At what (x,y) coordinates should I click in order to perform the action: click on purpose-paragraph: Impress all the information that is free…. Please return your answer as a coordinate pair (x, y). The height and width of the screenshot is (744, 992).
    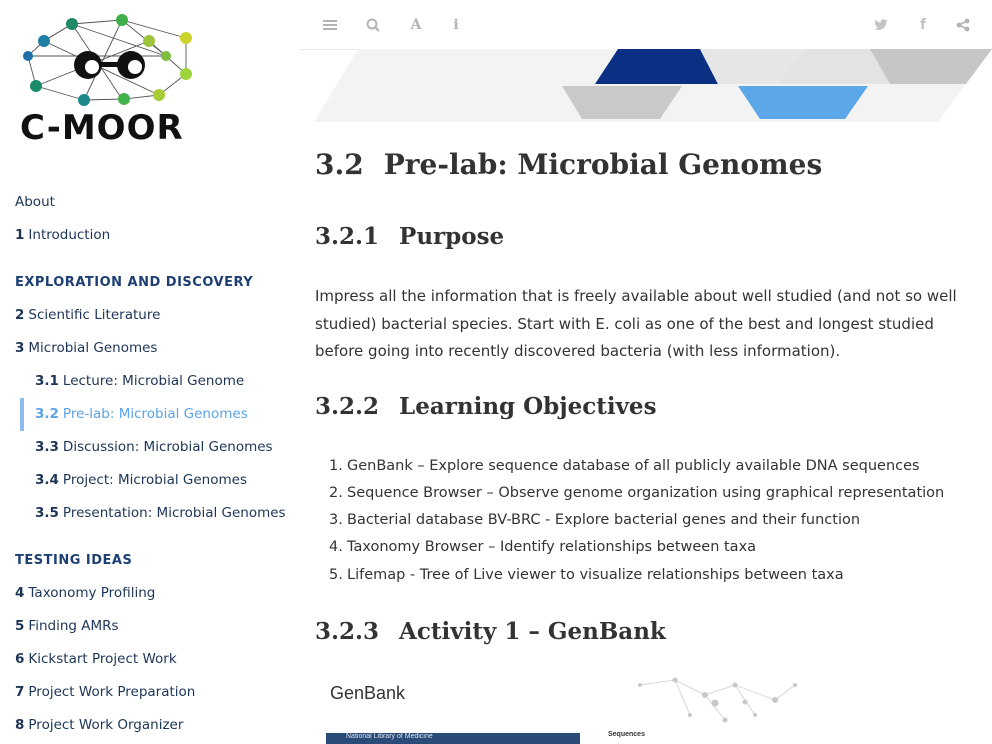
    Looking at the image, I should click on (636, 323).